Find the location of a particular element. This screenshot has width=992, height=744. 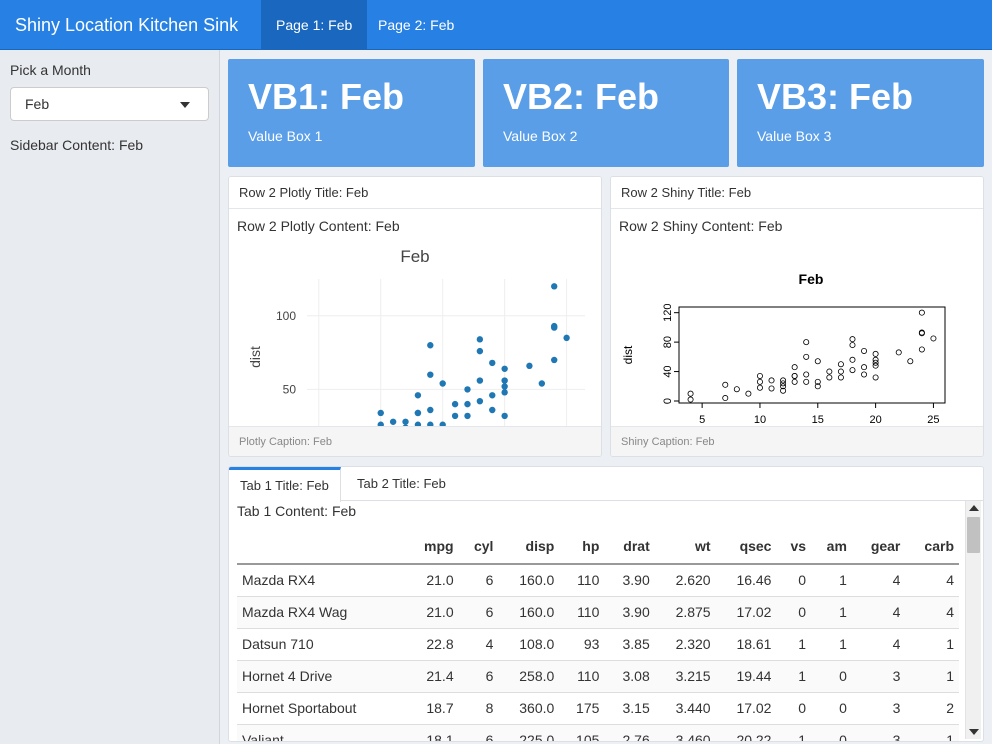

table-cell: 1 is located at coordinates (932, 676).